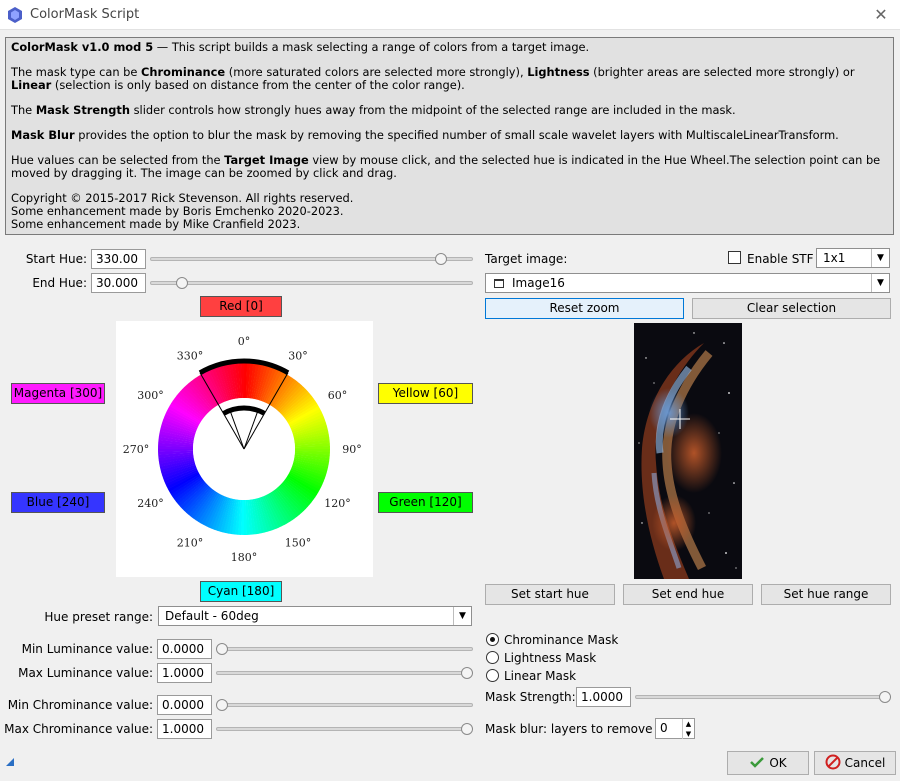  Describe the element at coordinates (298, 543) in the screenshot. I see `degree-label: 150°` at that location.